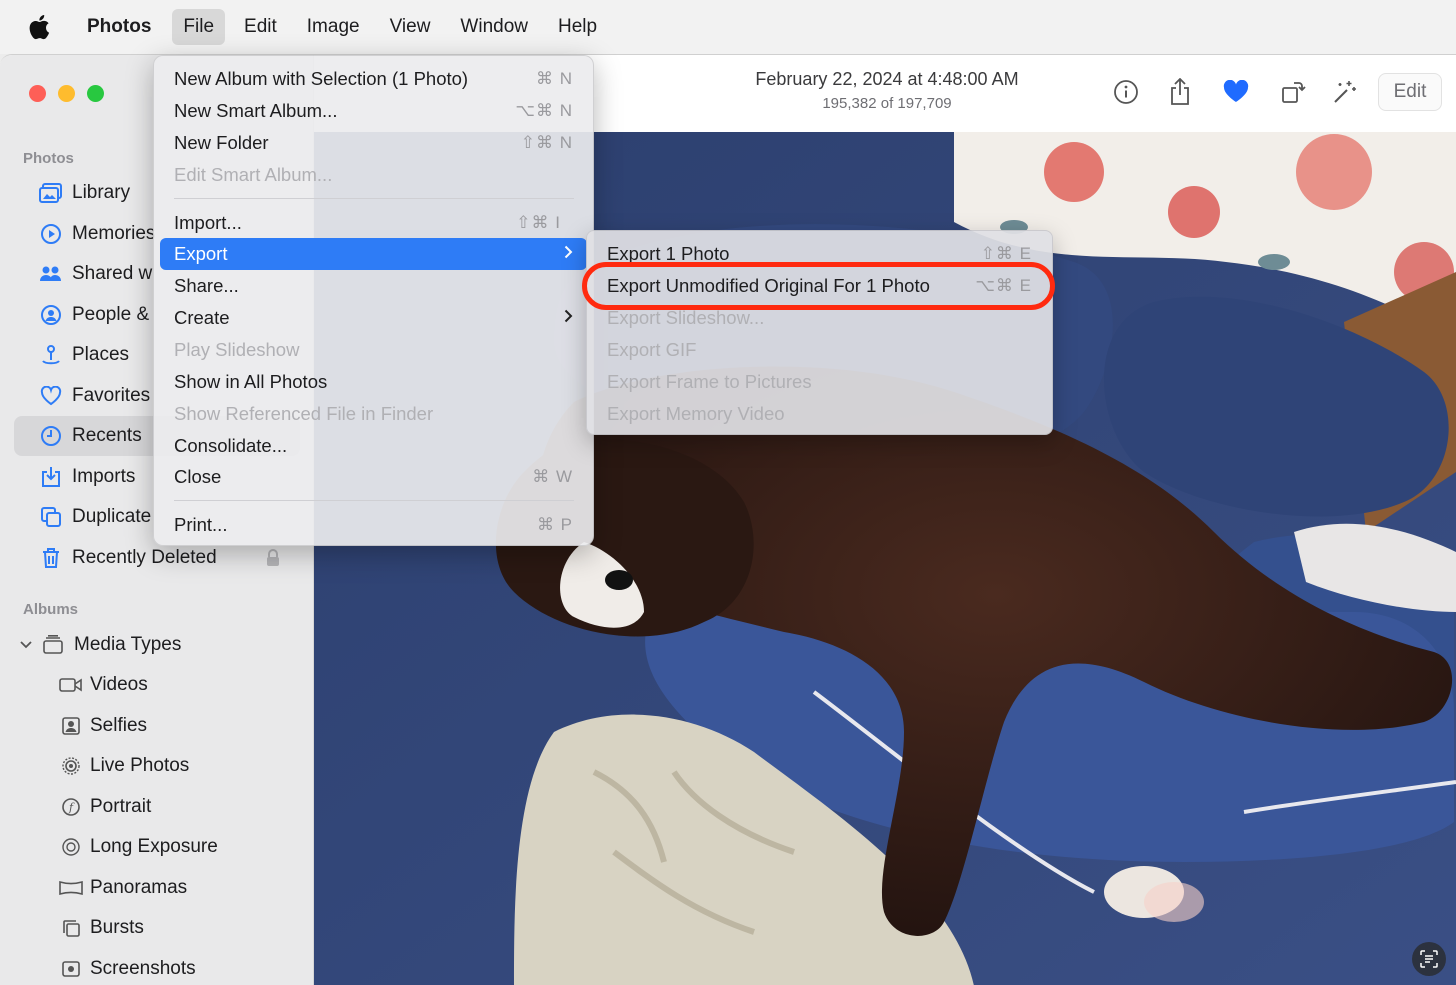  Describe the element at coordinates (538, 222) in the screenshot. I see `shortcut-label: ⇧⌘ I` at that location.